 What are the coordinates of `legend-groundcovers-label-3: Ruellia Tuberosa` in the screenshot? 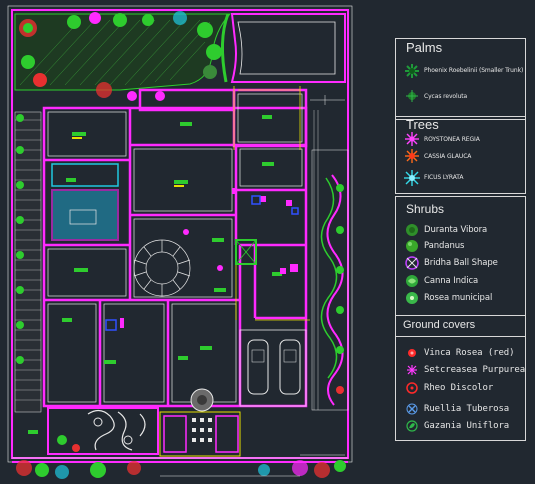 It's located at (467, 409).